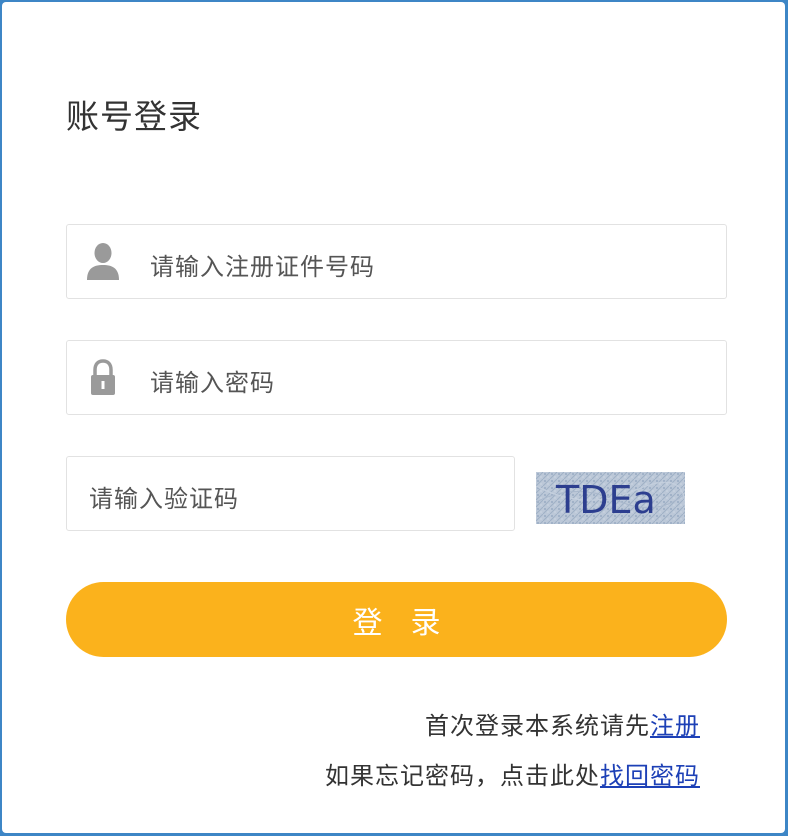 The image size is (788, 836). Describe the element at coordinates (396, 377) in the screenshot. I see `password-field: 请输入密码` at that location.